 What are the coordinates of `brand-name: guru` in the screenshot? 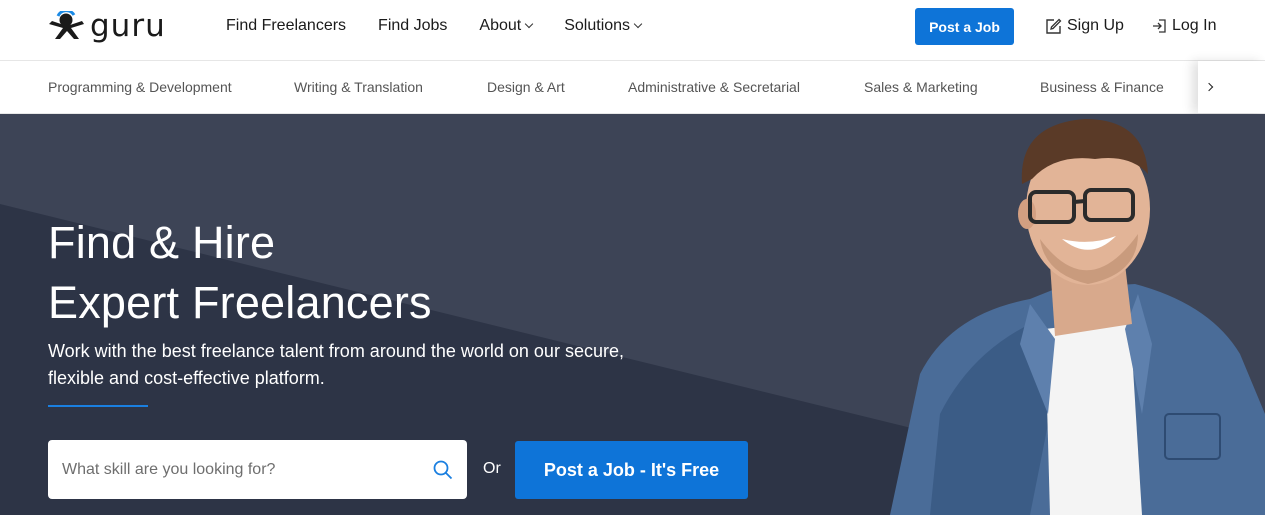 It's located at (128, 25).